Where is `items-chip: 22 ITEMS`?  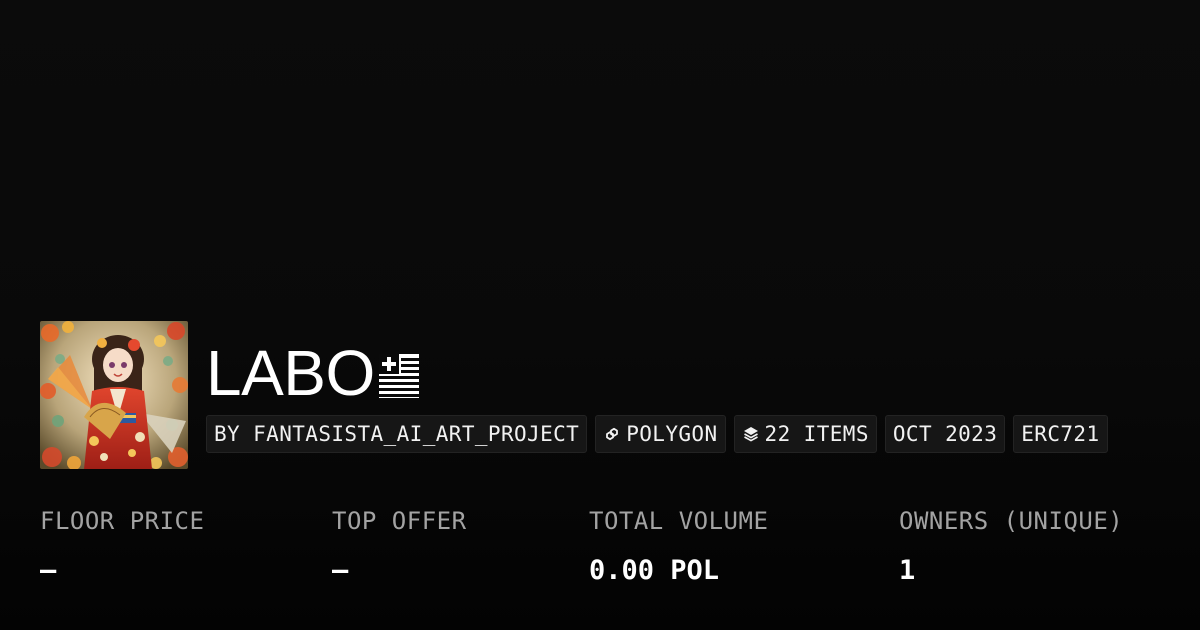 items-chip: 22 ITEMS is located at coordinates (805, 434).